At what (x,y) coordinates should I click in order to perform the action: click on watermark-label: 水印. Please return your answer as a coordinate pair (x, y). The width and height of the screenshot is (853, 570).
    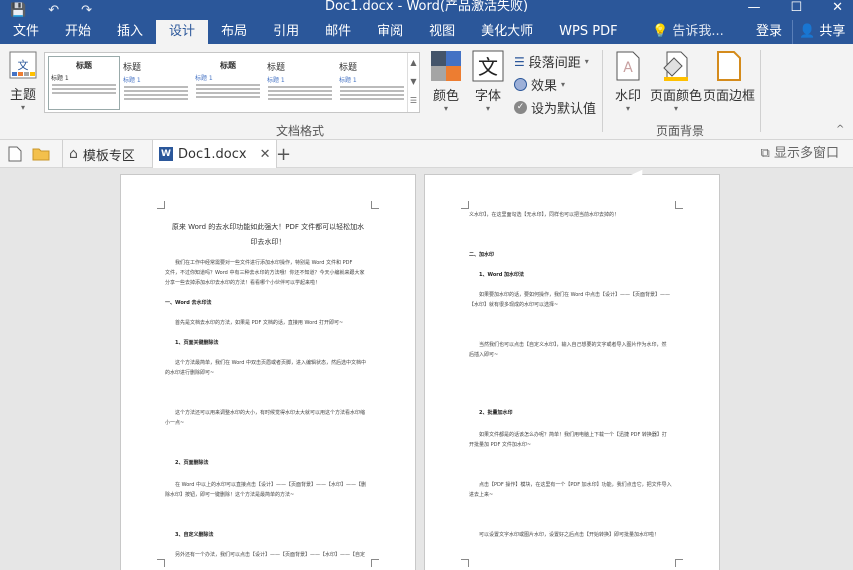
    Looking at the image, I should click on (627, 96).